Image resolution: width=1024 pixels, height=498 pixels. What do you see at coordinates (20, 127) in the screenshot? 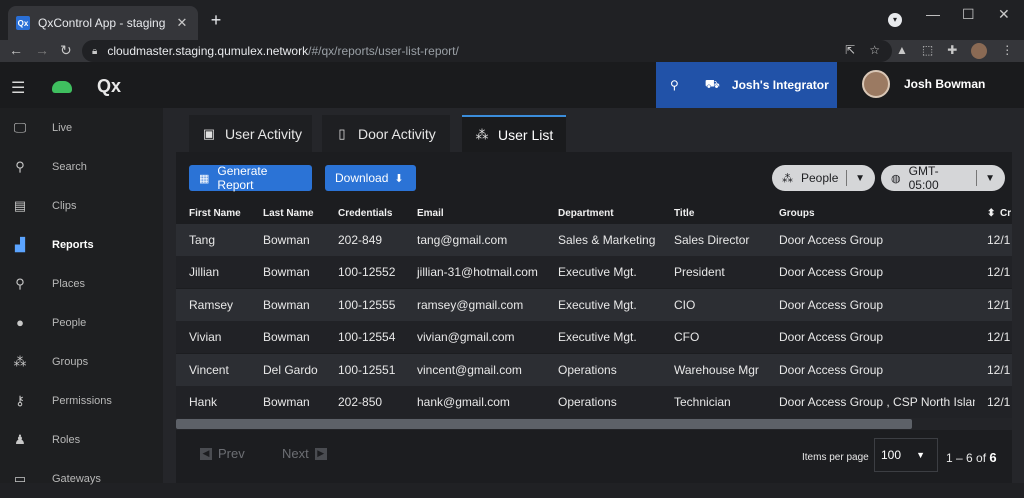
I see `monitor-icon: 🖵︎` at bounding box center [20, 127].